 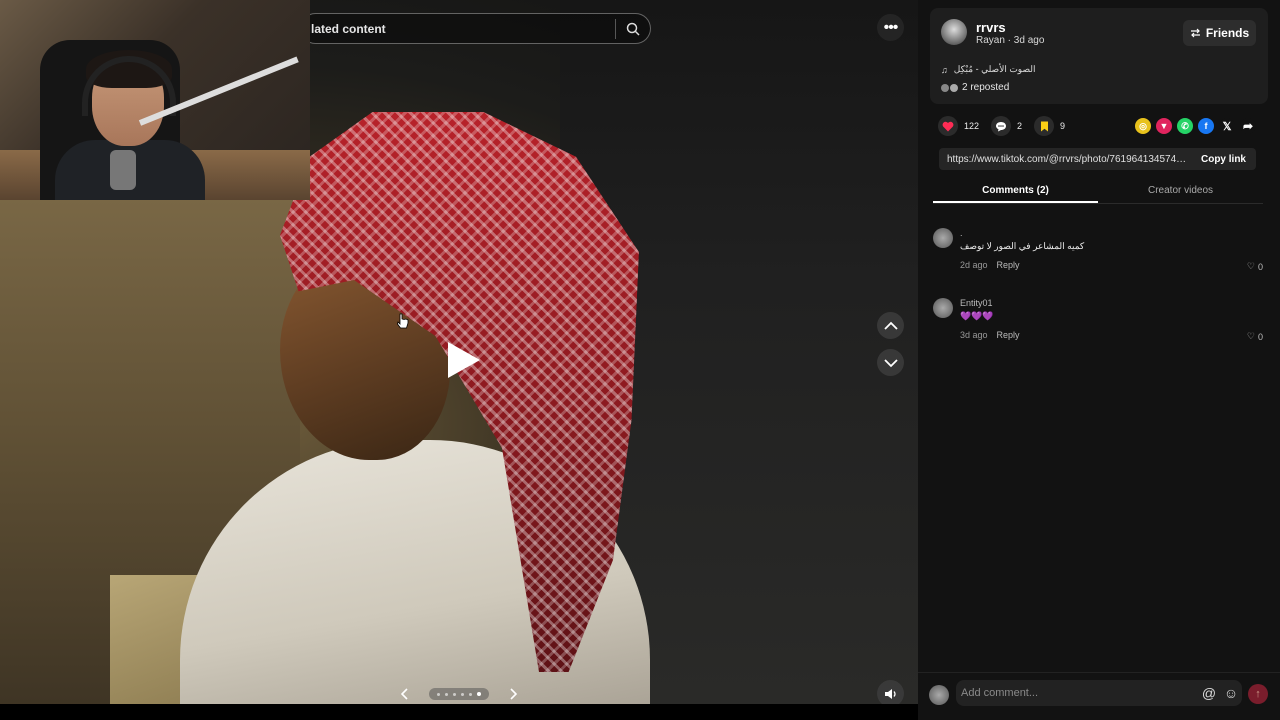 What do you see at coordinates (1227, 33) in the screenshot?
I see `friends-label: Friends` at bounding box center [1227, 33].